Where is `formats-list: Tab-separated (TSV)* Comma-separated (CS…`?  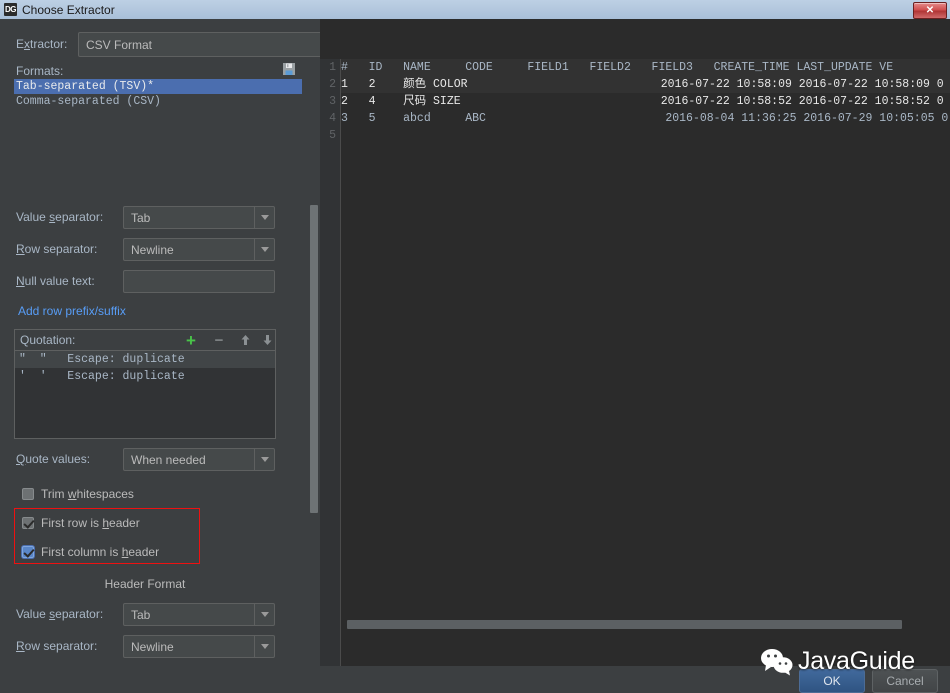
formats-list: Tab-separated (TSV)* Comma-separated (CS… is located at coordinates (158, 94).